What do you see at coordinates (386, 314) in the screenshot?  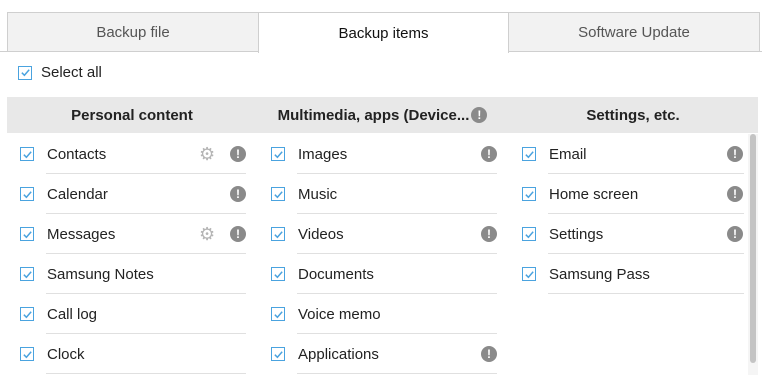 I see `list-item-voice-memo: Voice memo` at bounding box center [386, 314].